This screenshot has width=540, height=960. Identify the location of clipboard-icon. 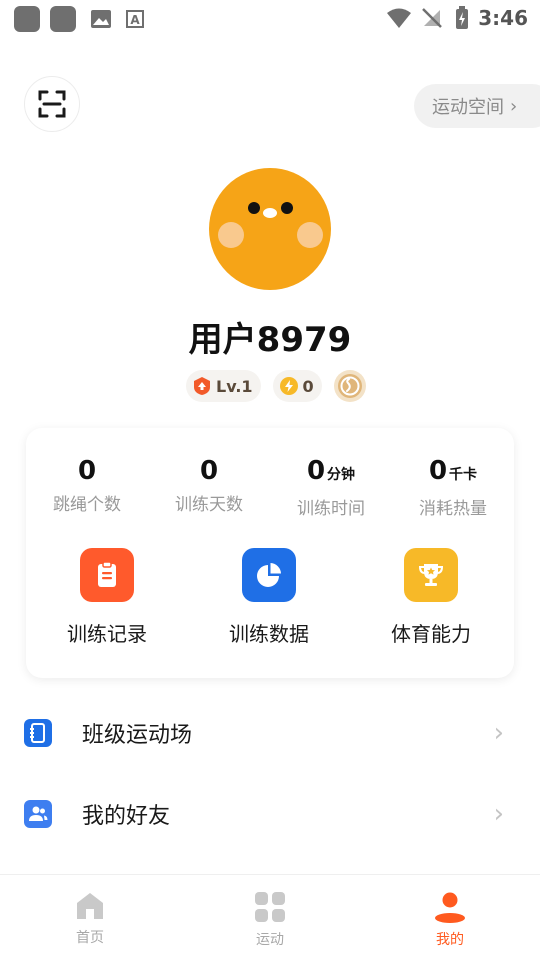
(107, 575).